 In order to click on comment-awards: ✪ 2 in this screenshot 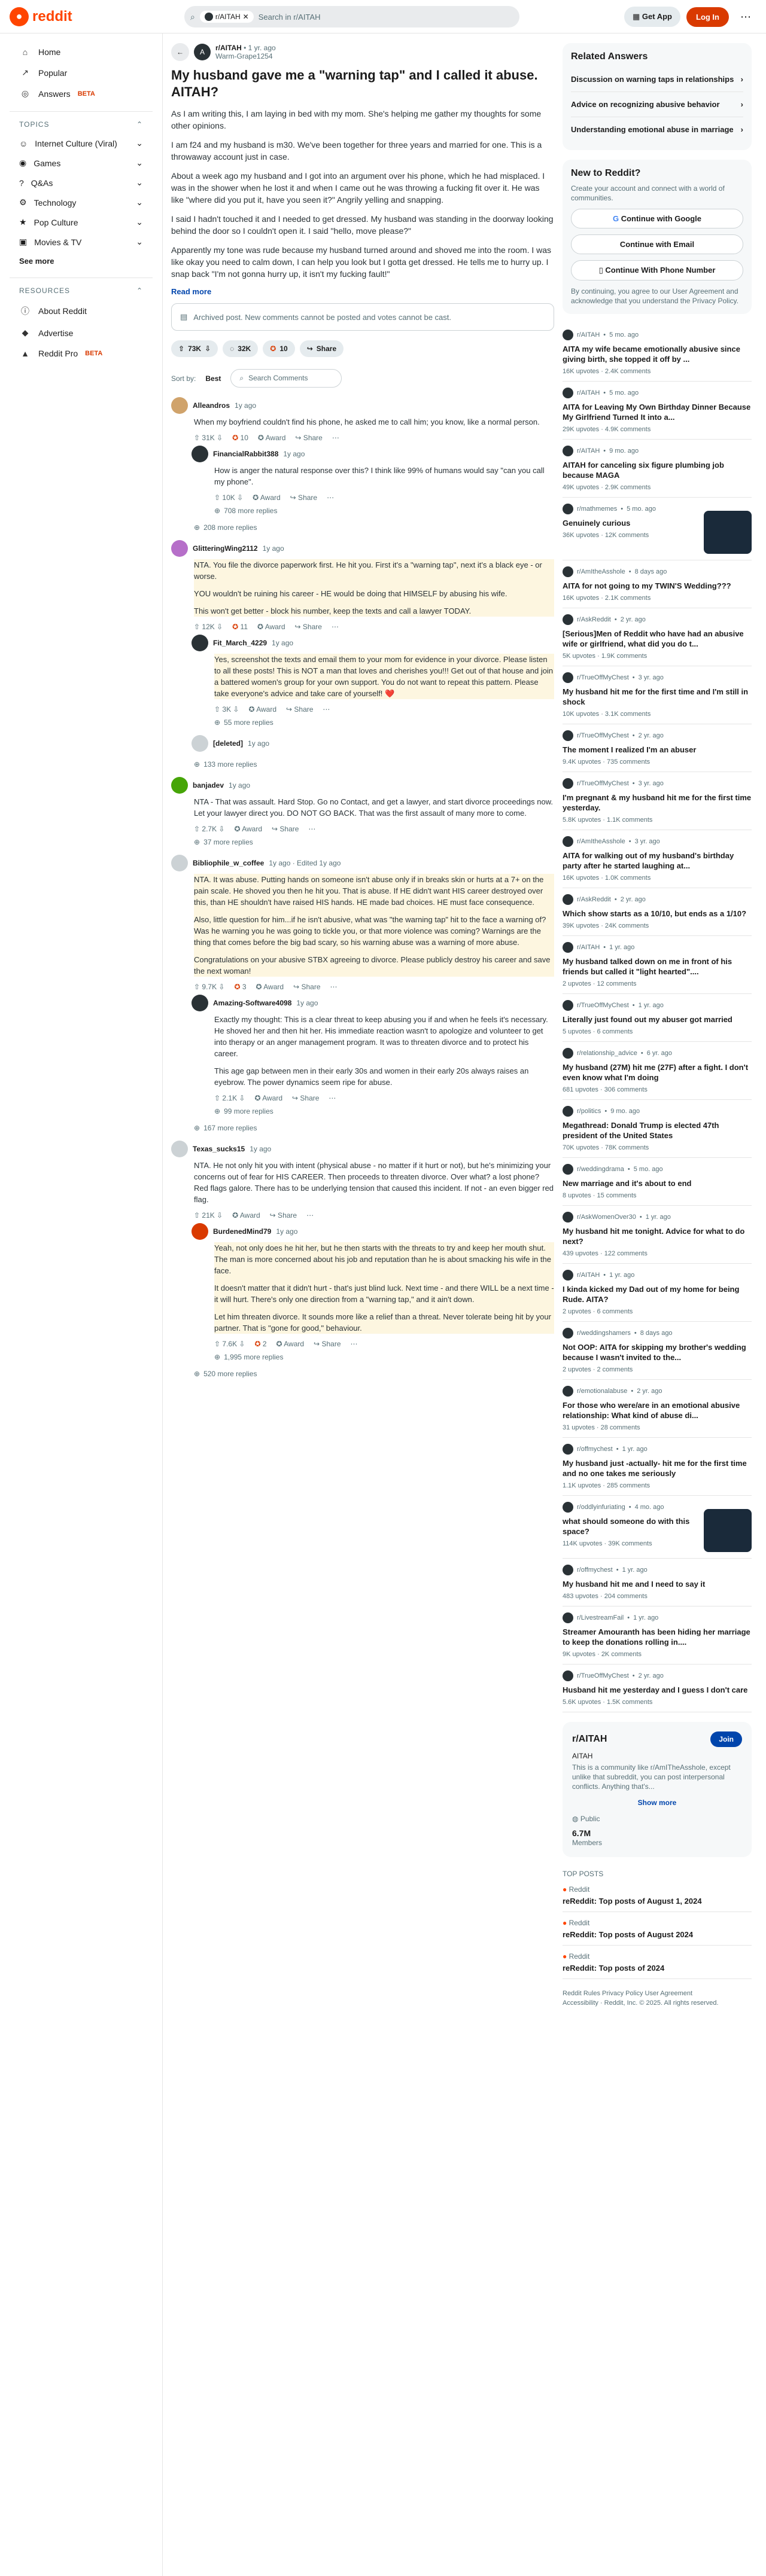, I will do `click(260, 1344)`.